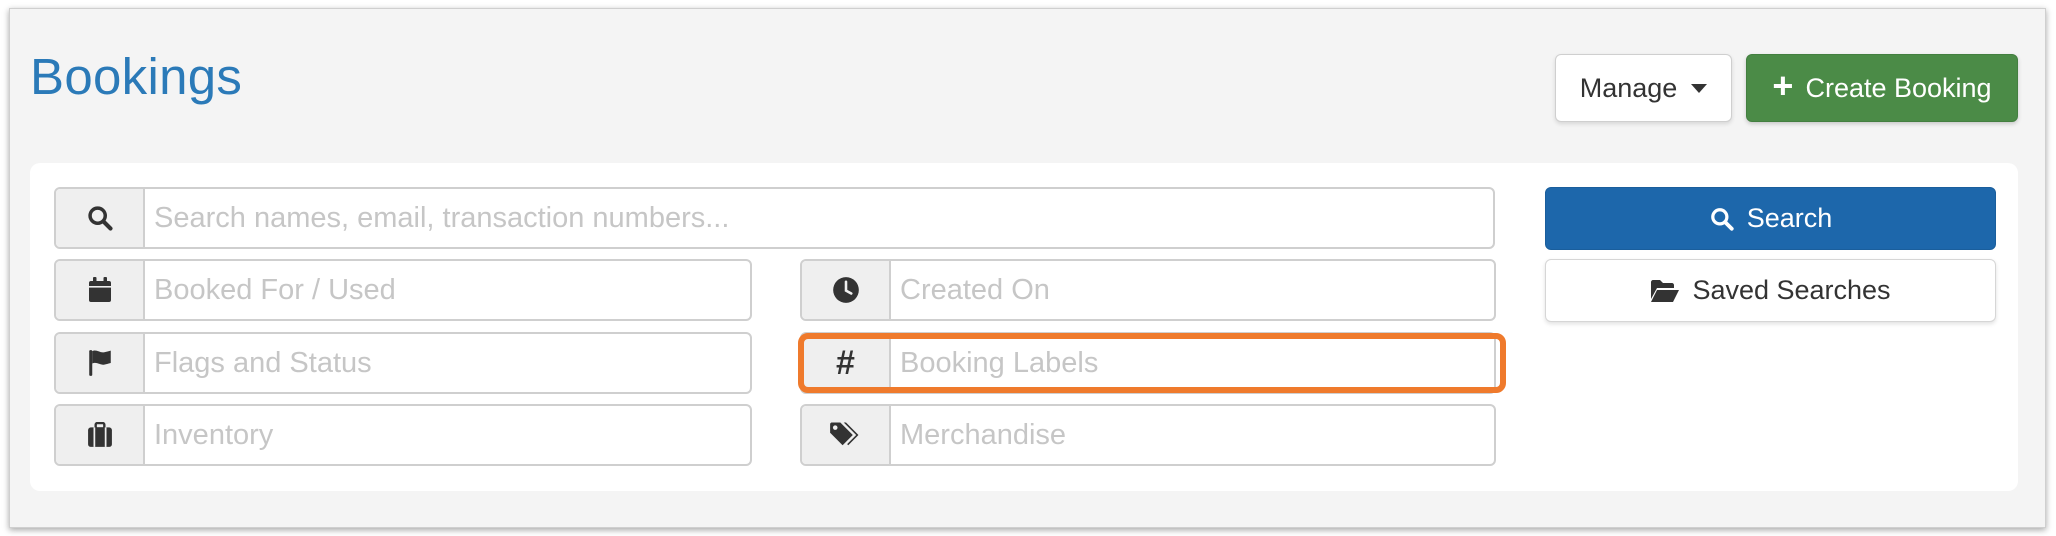 This screenshot has height=536, width=2056. What do you see at coordinates (1192, 363) in the screenshot?
I see `booking-labels-input` at bounding box center [1192, 363].